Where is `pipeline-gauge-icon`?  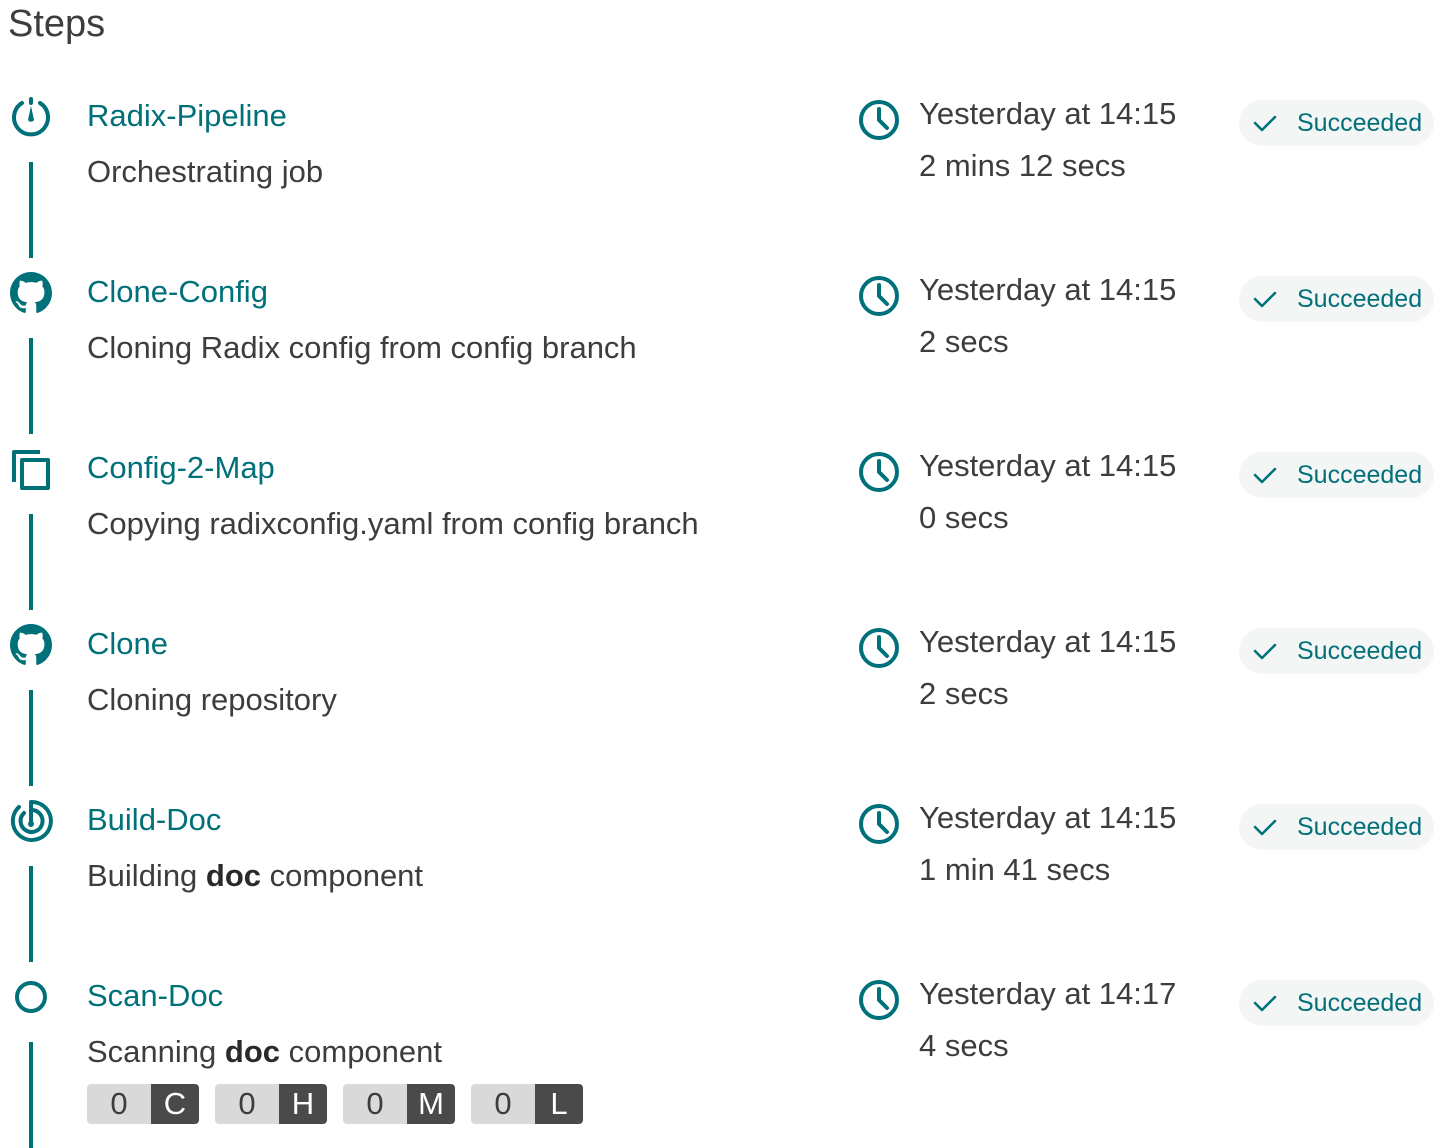 pipeline-gauge-icon is located at coordinates (31, 117).